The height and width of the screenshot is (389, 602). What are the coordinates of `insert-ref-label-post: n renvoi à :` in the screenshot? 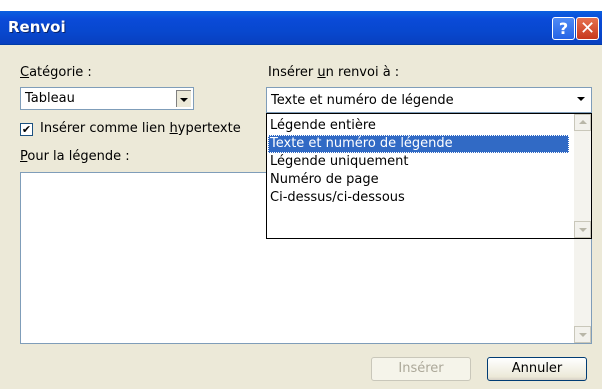 It's located at (362, 72).